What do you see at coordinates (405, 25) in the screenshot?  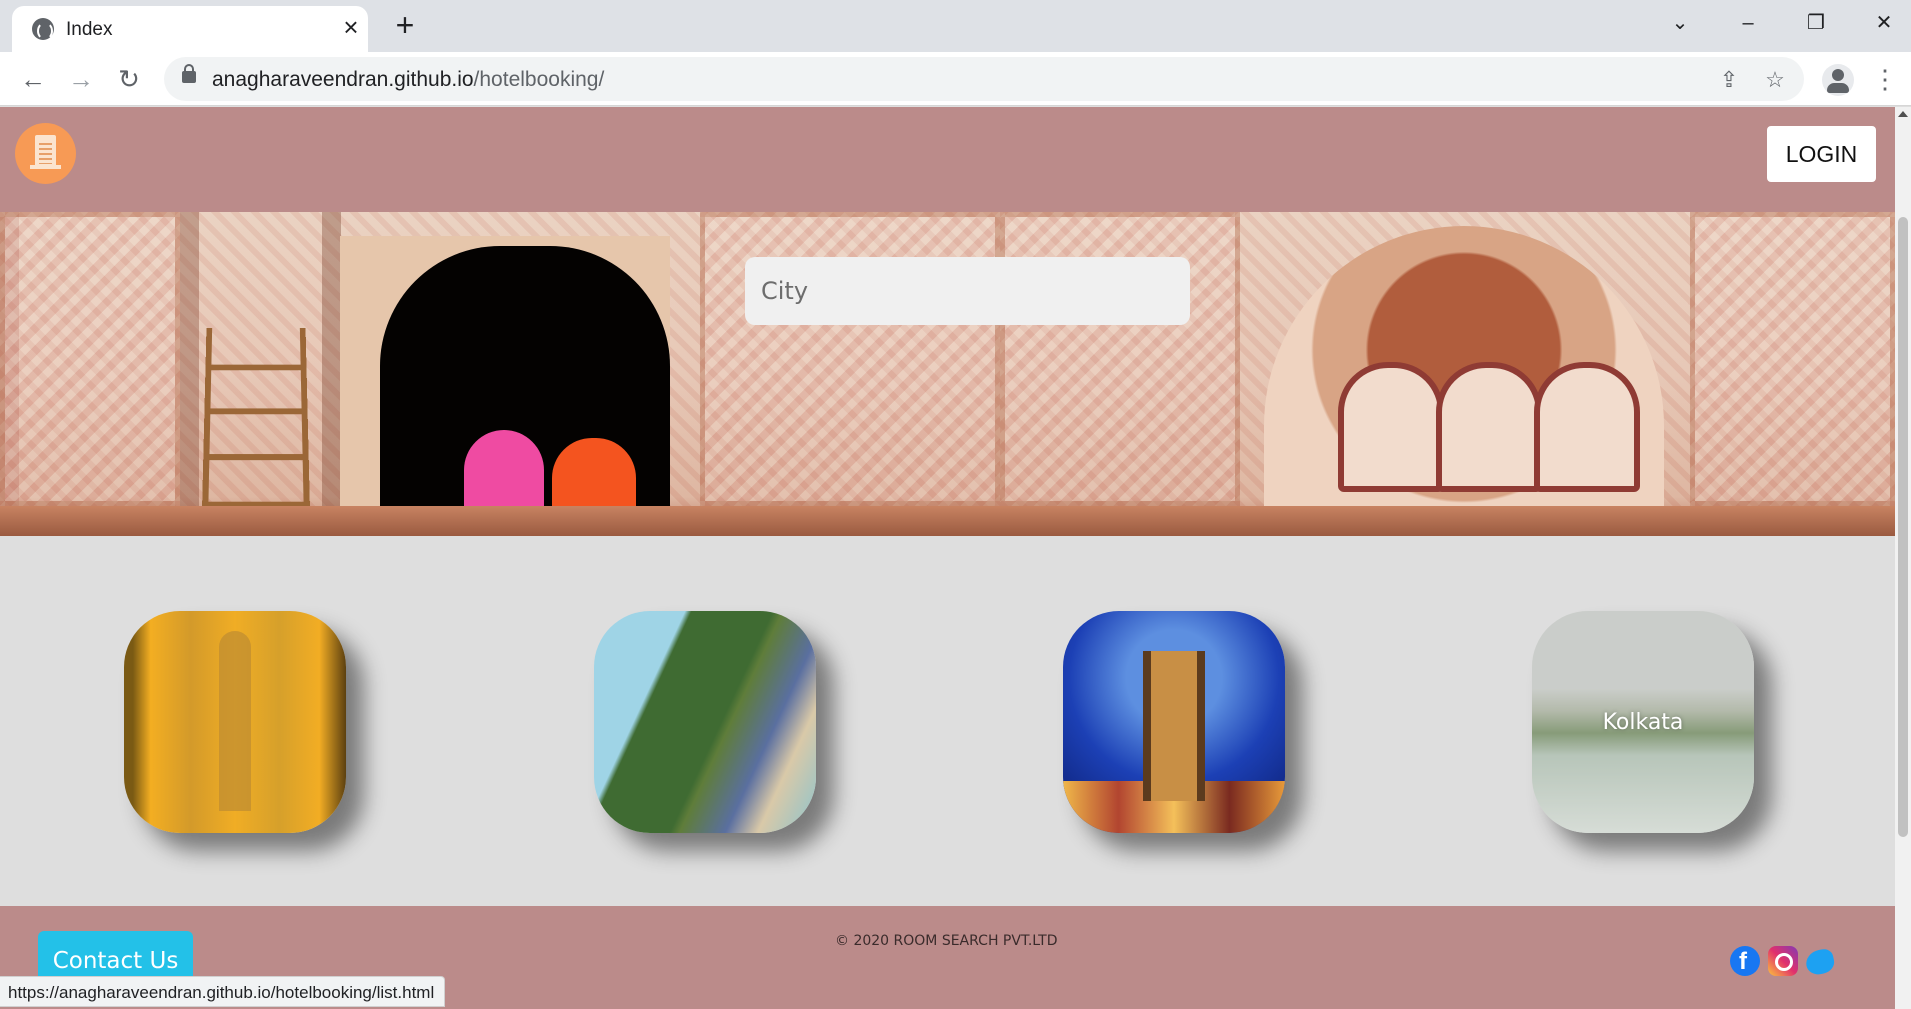 I see `plus-icon: +` at bounding box center [405, 25].